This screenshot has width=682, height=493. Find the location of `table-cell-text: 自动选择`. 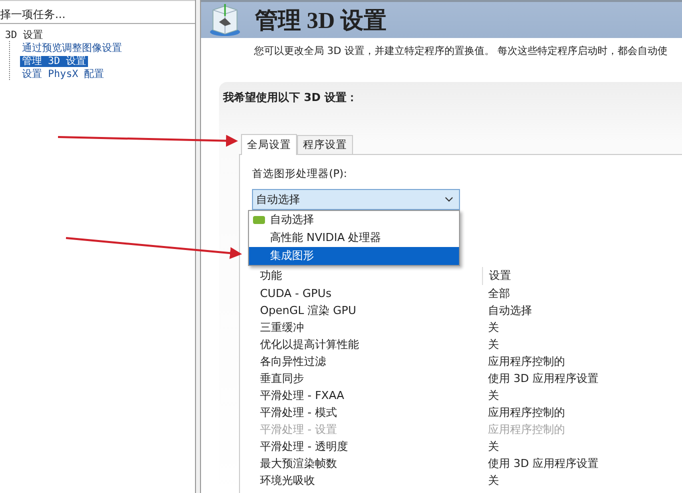

table-cell-text: 自动选择 is located at coordinates (509, 311).